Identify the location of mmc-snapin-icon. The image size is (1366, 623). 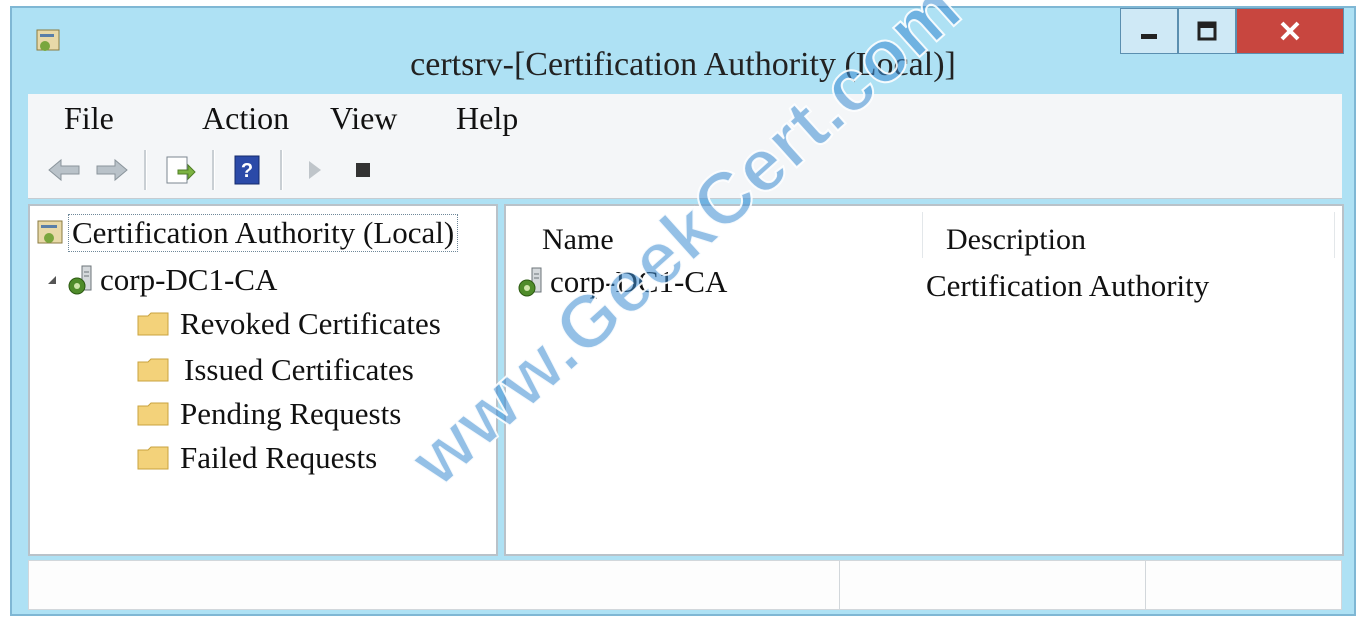
(50, 232).